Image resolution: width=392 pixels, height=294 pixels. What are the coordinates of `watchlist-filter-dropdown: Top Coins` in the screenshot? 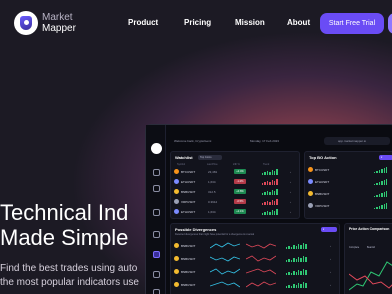 It's located at (210, 157).